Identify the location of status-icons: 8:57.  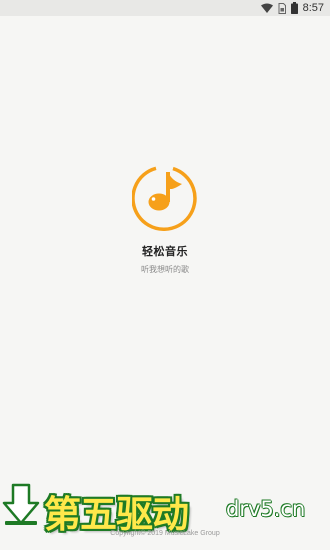
(292, 8).